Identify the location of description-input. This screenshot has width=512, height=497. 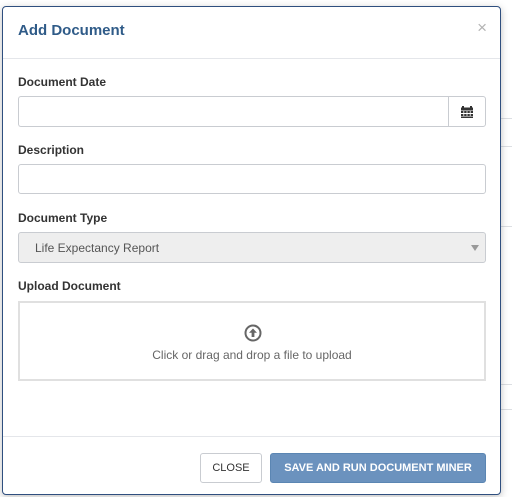
(252, 179).